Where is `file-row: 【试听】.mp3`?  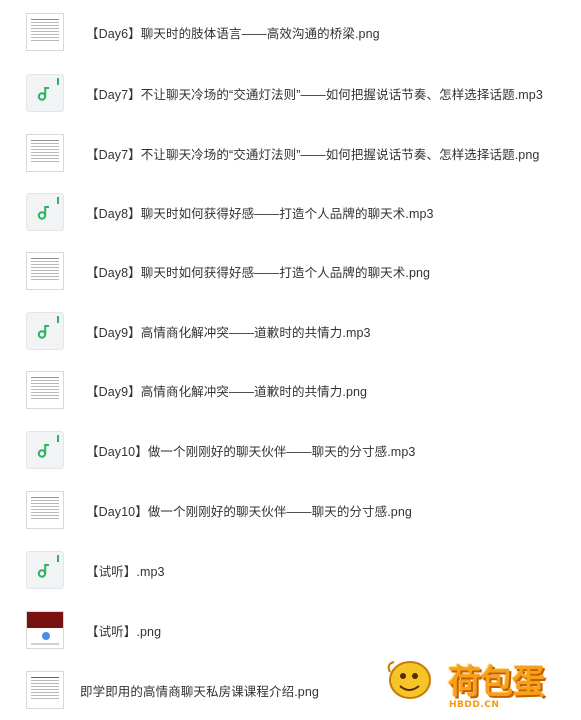
file-row: 【试听】.mp3 is located at coordinates (290, 570).